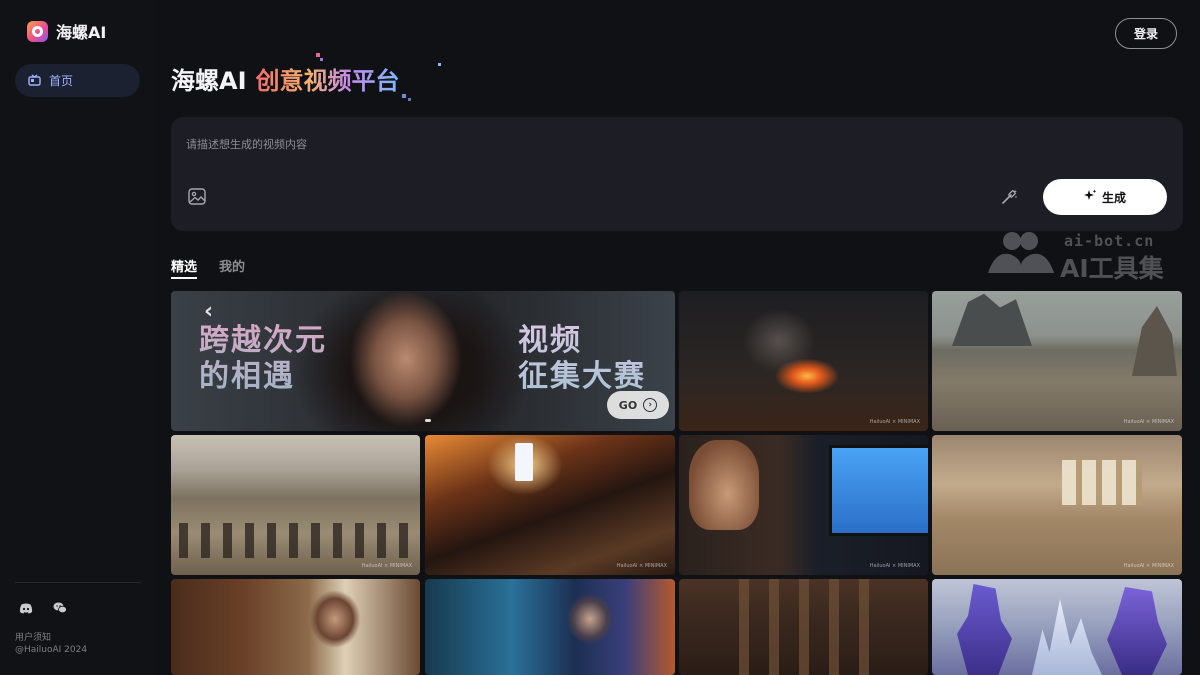 The image size is (1200, 675). I want to click on video-tile-boy-gaming: HailuoAI × MINIMAX, so click(803, 505).